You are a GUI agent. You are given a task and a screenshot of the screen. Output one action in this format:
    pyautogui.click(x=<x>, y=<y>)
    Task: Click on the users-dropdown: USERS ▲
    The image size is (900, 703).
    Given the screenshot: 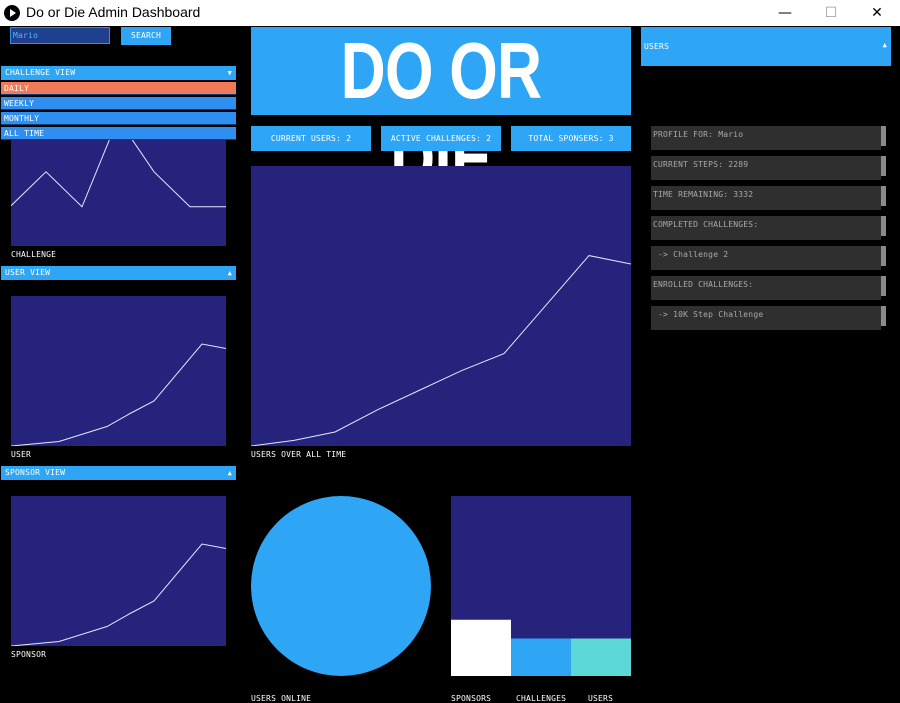 What is the action you would take?
    pyautogui.click(x=766, y=46)
    